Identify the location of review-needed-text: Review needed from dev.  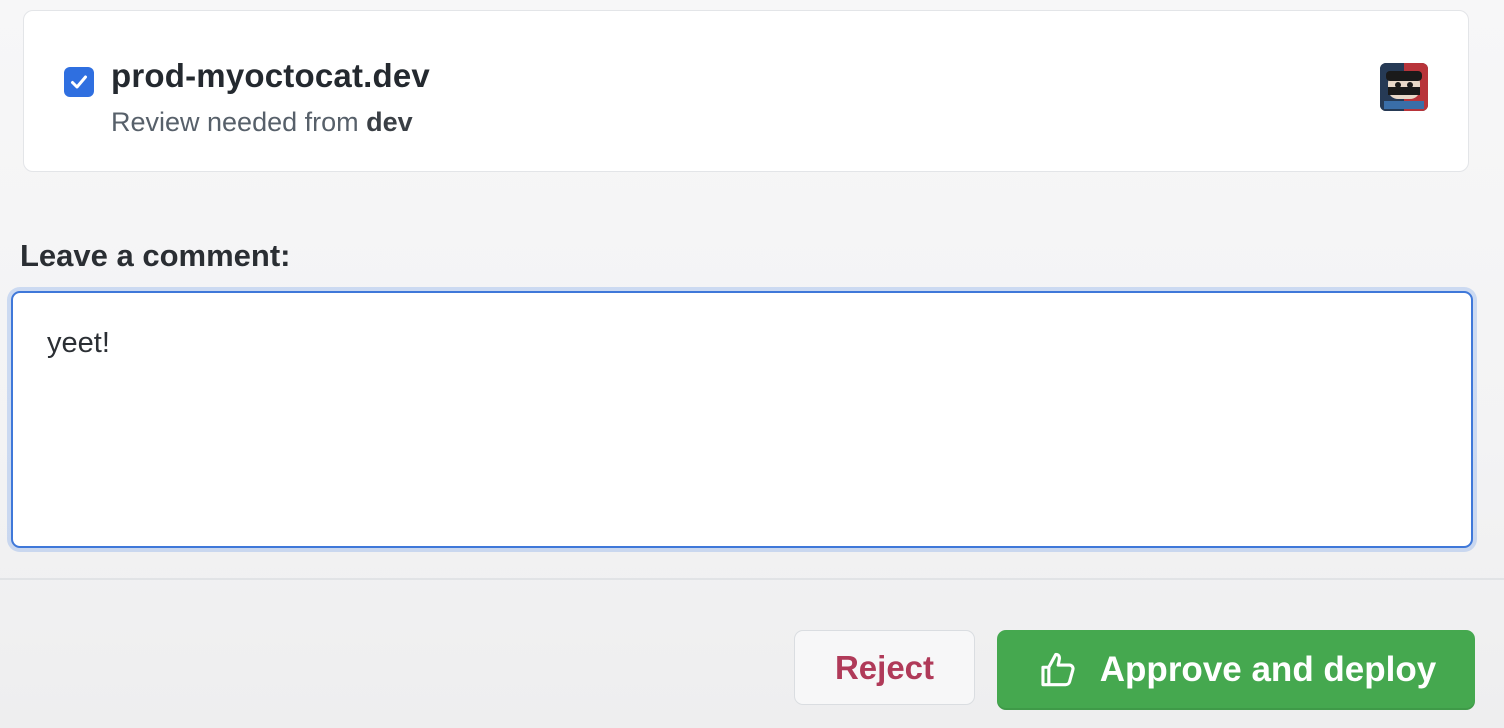
(262, 122).